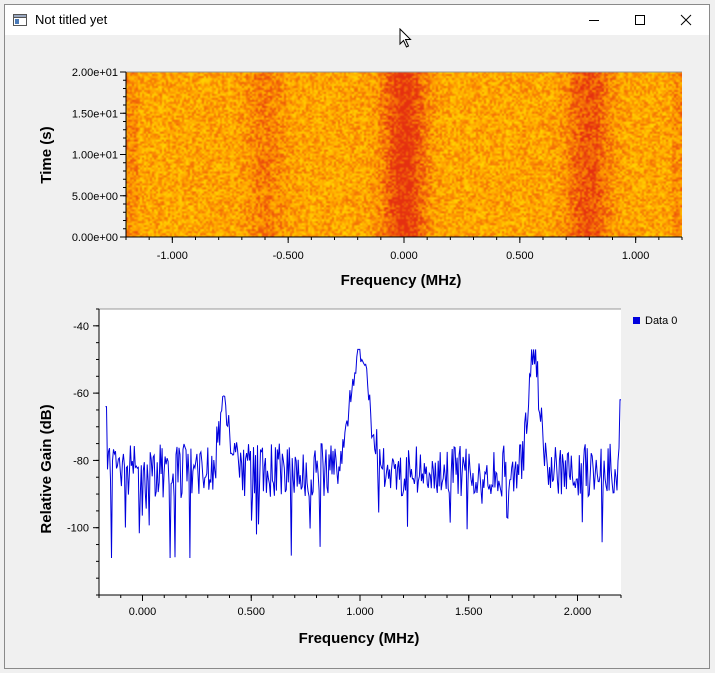 The image size is (715, 673). What do you see at coordinates (95, 238) in the screenshot?
I see `y-tick-label: 0.00e+00` at bounding box center [95, 238].